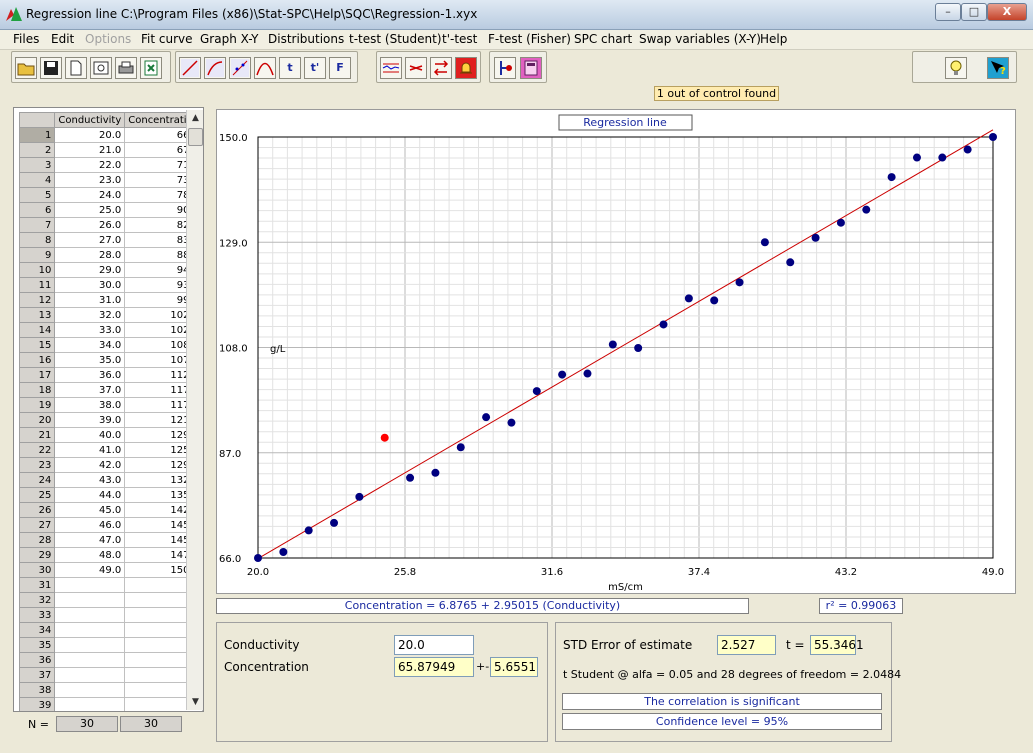 The height and width of the screenshot is (753, 1033). What do you see at coordinates (167, 39) in the screenshot?
I see `menu-fit-curve: Fit curve` at bounding box center [167, 39].